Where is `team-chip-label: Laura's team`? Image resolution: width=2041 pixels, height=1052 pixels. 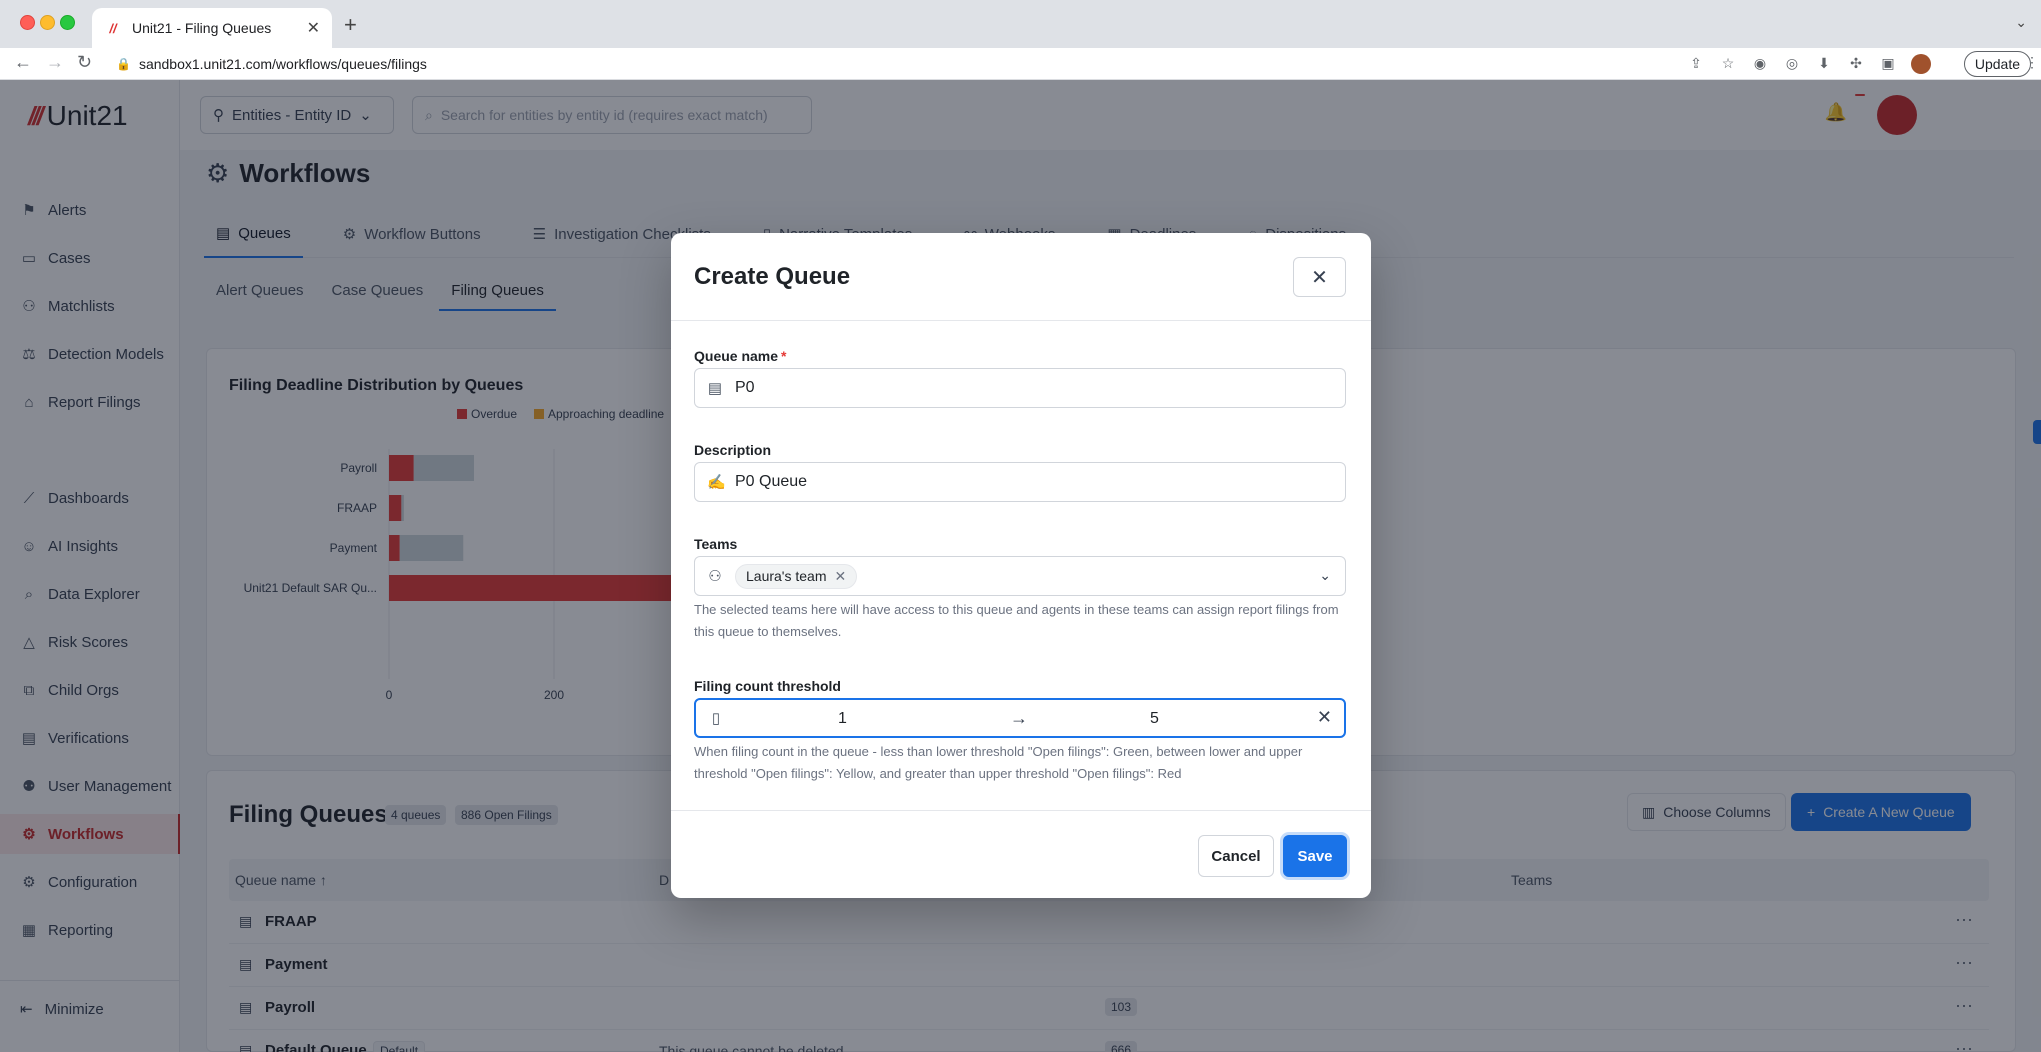 team-chip-label: Laura's team is located at coordinates (786, 576).